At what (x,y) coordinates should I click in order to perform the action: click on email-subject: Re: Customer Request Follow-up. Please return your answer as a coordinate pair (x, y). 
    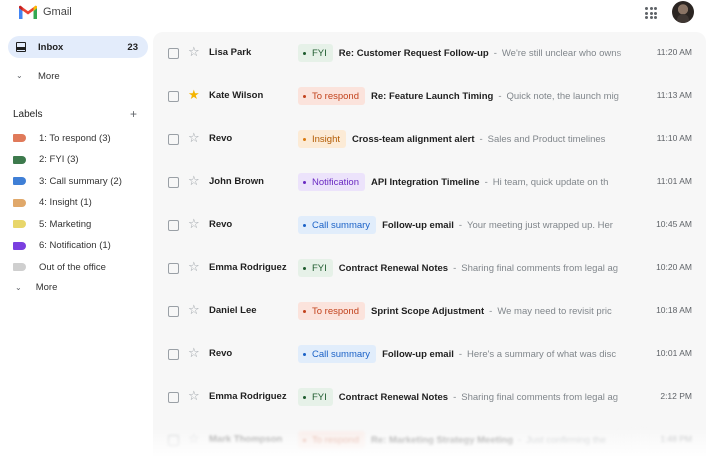
    Looking at the image, I should click on (413, 53).